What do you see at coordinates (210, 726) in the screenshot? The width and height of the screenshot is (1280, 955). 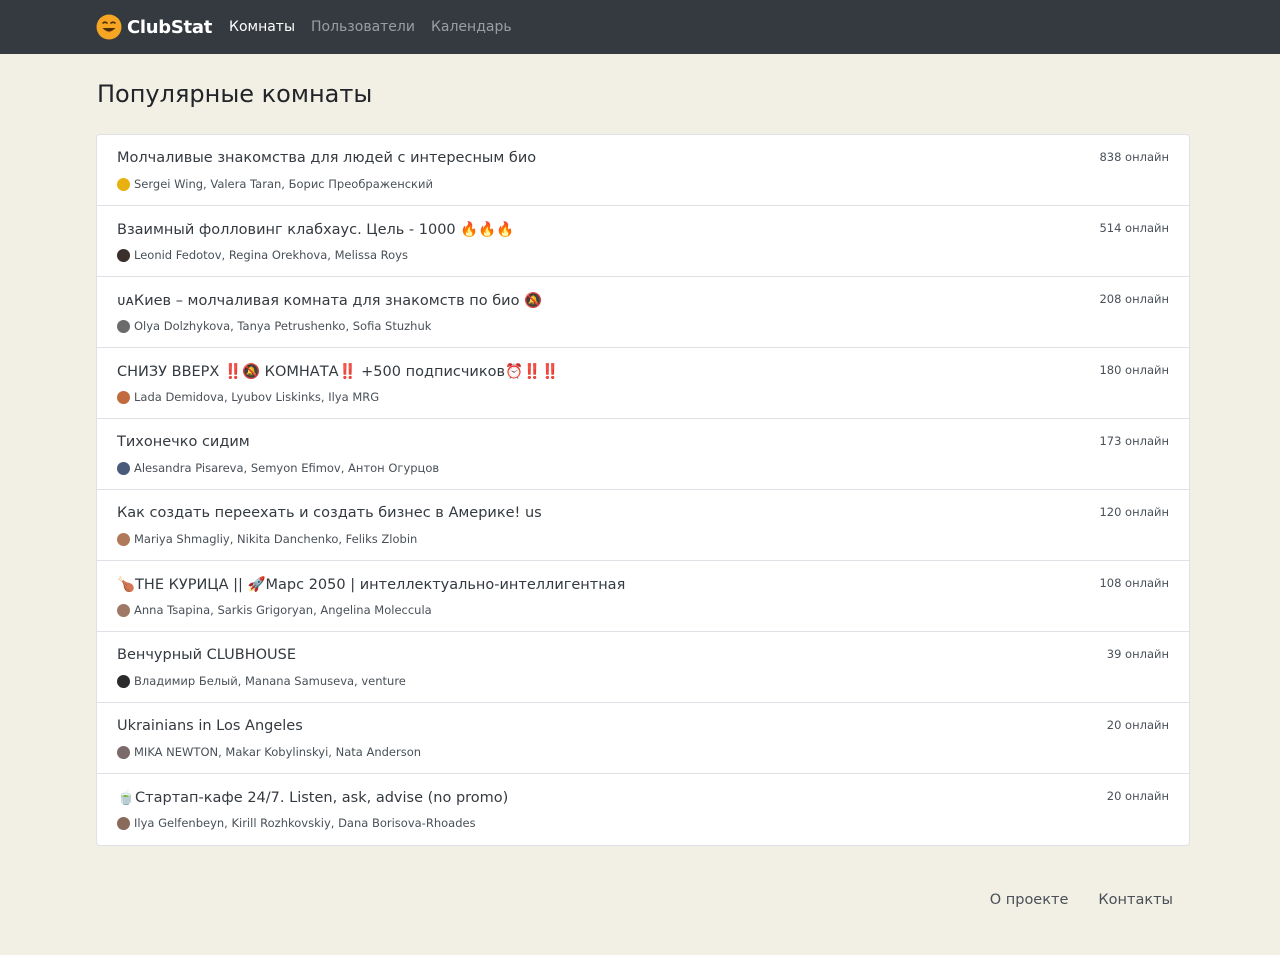 I see `room-title: Ukrainians in Los Angeles` at bounding box center [210, 726].